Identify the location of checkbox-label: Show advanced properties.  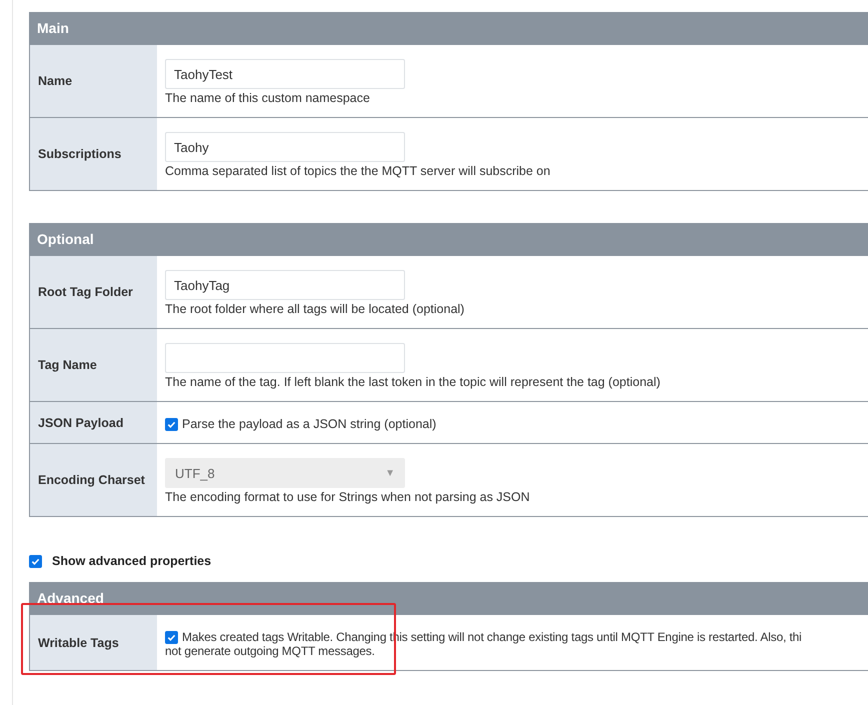
(132, 561).